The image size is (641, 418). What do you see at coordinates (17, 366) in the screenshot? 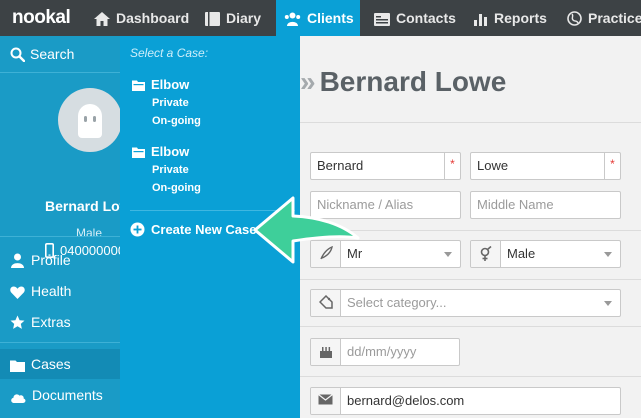
I see `folder-icon` at bounding box center [17, 366].